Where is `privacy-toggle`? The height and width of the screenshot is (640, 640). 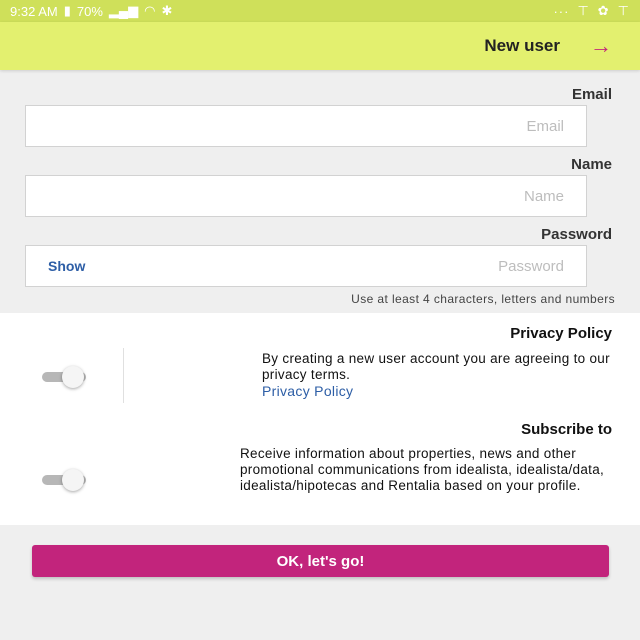 privacy-toggle is located at coordinates (65, 376).